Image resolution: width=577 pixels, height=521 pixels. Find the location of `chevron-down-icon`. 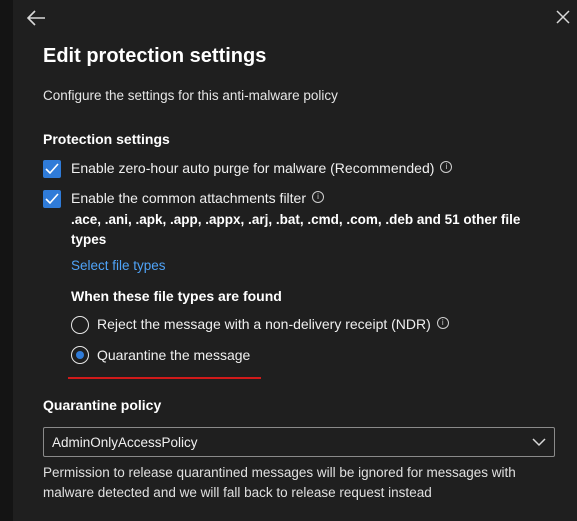

chevron-down-icon is located at coordinates (539, 442).